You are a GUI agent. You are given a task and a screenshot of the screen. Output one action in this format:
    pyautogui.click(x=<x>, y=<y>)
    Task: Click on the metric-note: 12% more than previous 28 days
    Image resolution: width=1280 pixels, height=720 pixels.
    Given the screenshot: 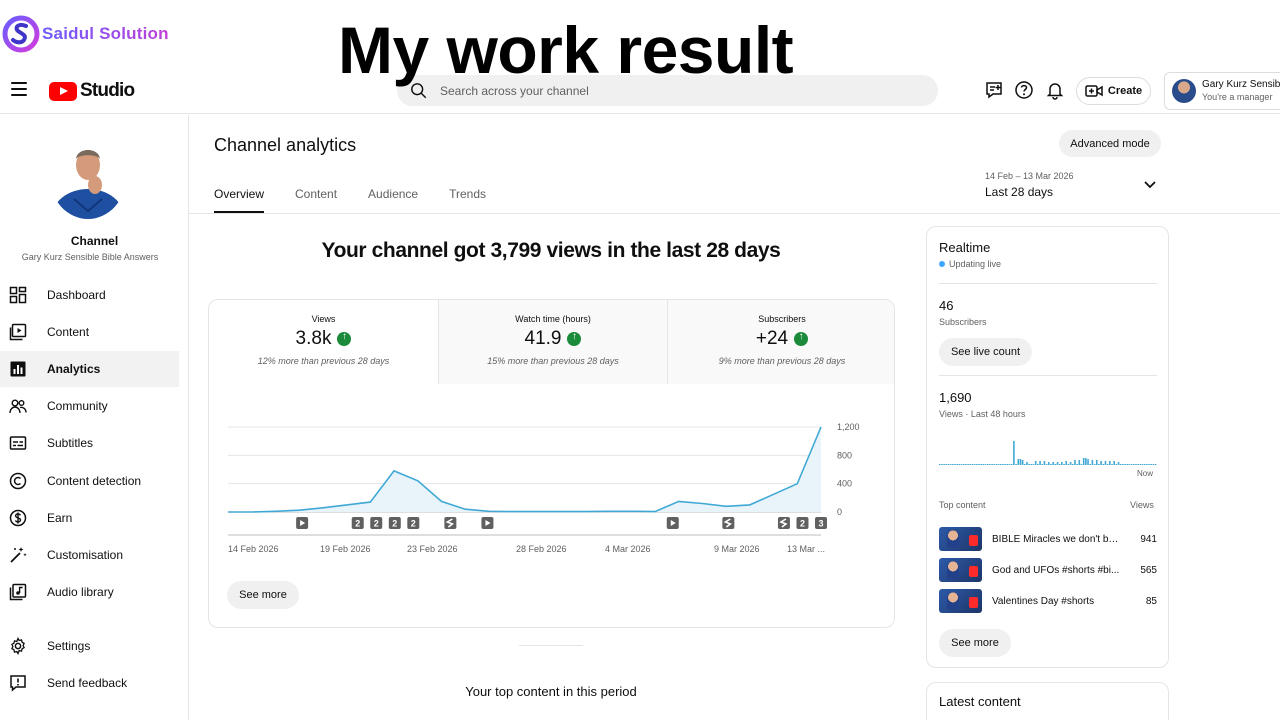 What is the action you would take?
    pyautogui.click(x=323, y=361)
    